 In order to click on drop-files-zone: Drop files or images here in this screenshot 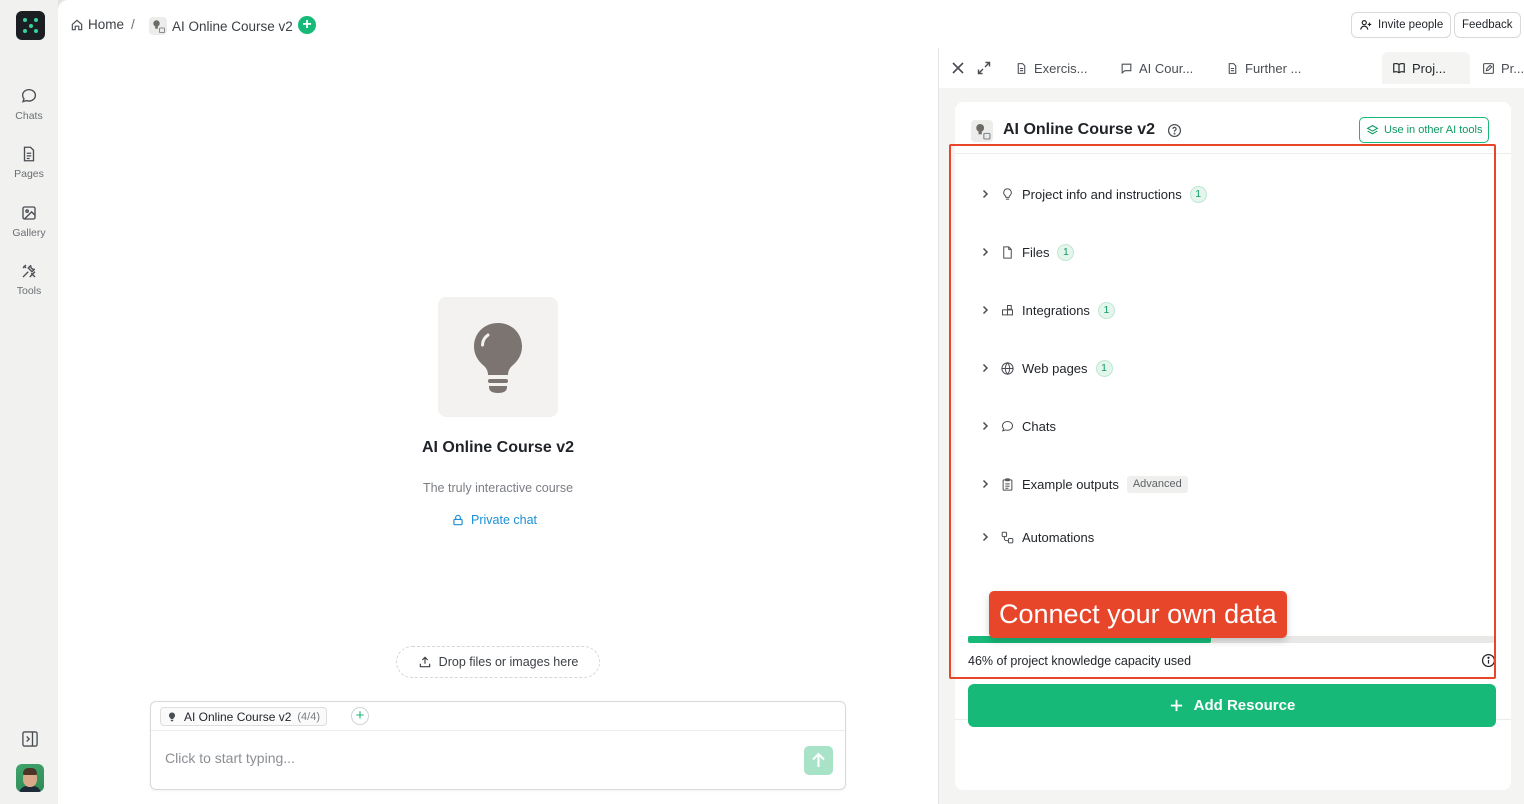, I will do `click(498, 662)`.